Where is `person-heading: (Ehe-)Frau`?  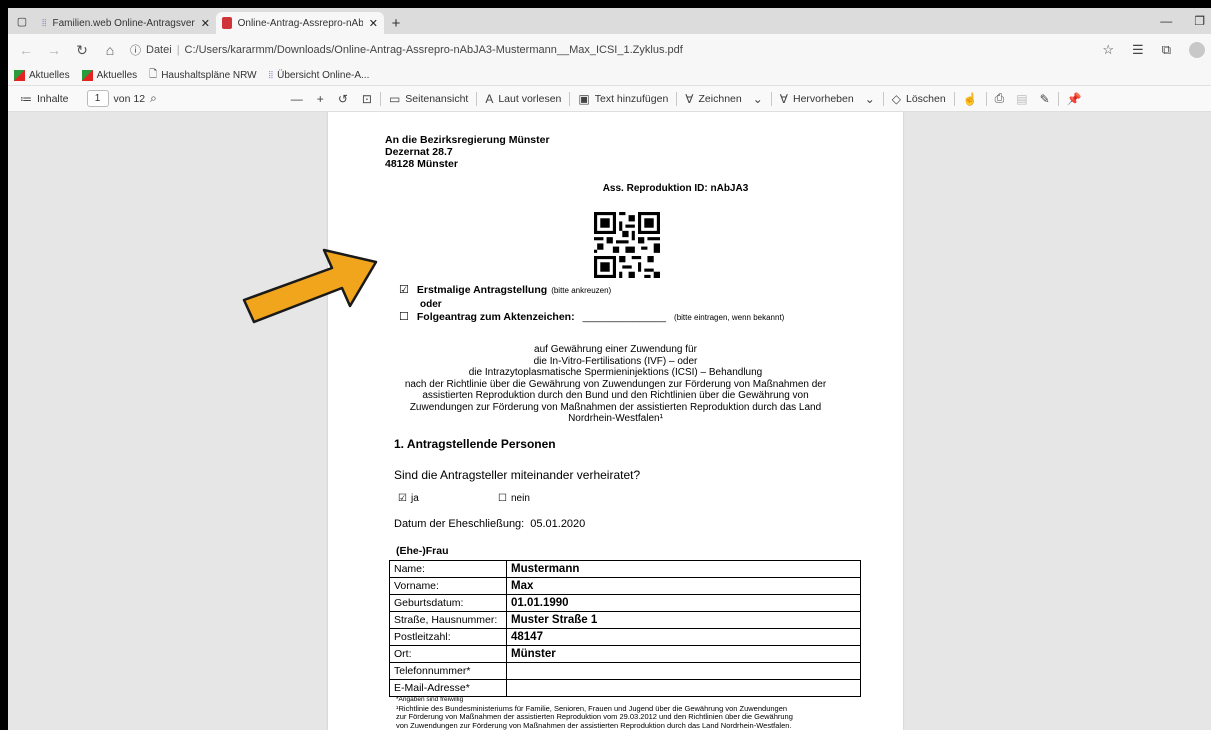 person-heading: (Ehe-)Frau is located at coordinates (422, 551).